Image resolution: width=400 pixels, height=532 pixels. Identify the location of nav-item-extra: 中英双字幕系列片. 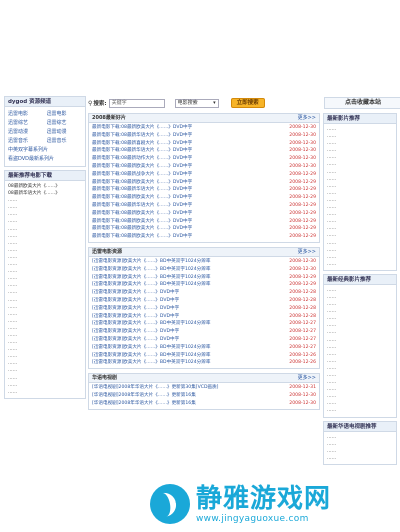
(45, 150).